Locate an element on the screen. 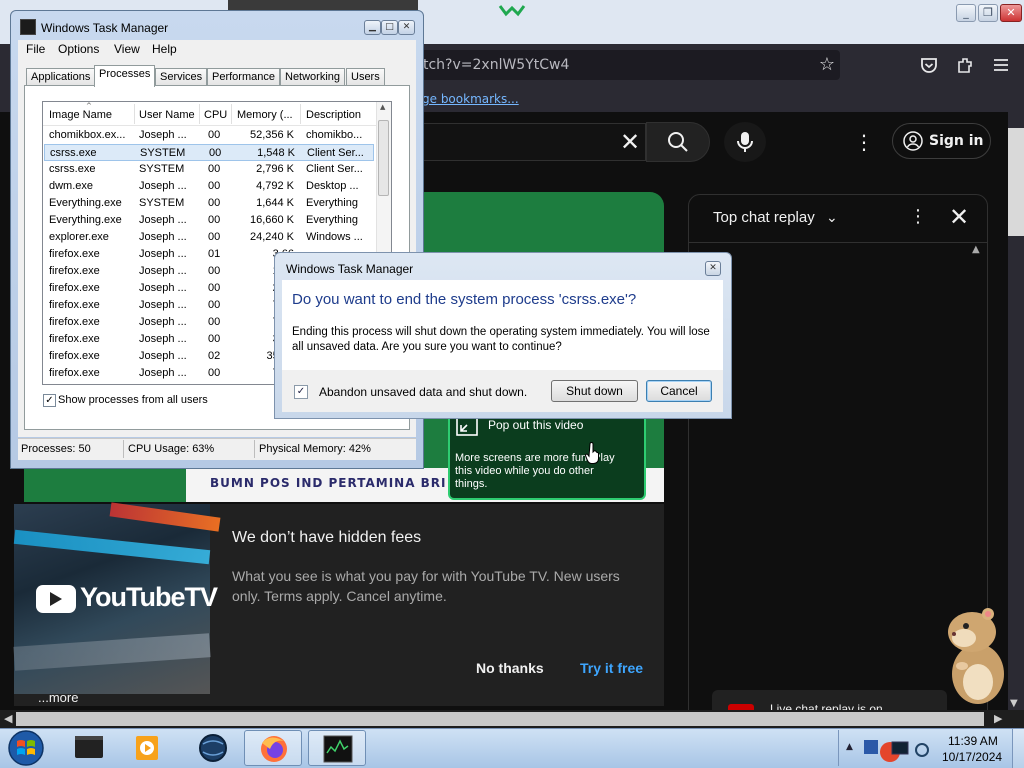 Image resolution: width=1024 pixels, height=768 pixels. horizontal-scroll-thumb is located at coordinates (500, 719).